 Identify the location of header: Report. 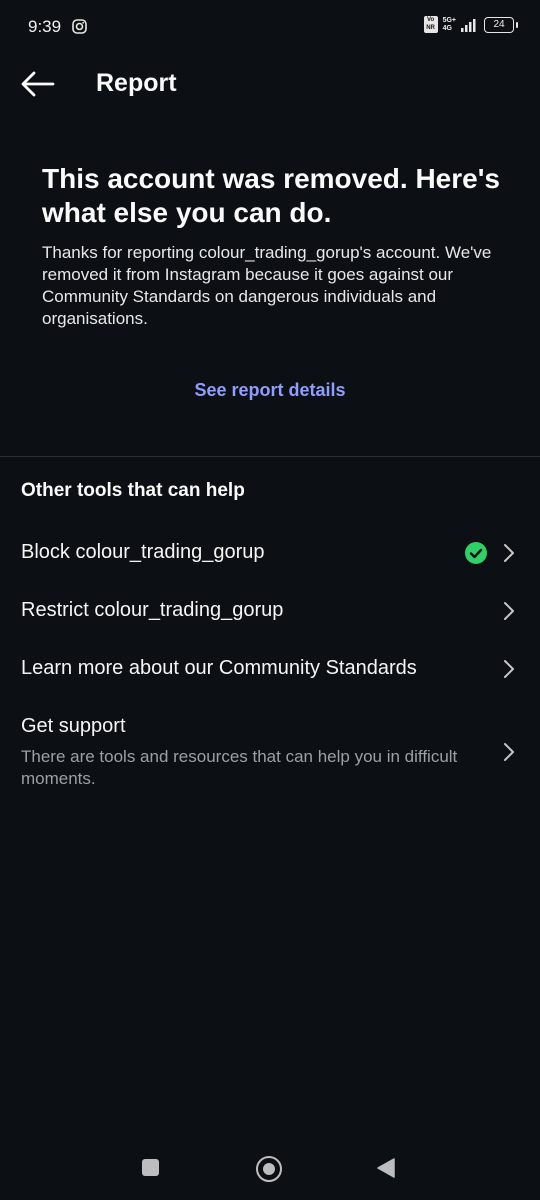
(270, 84).